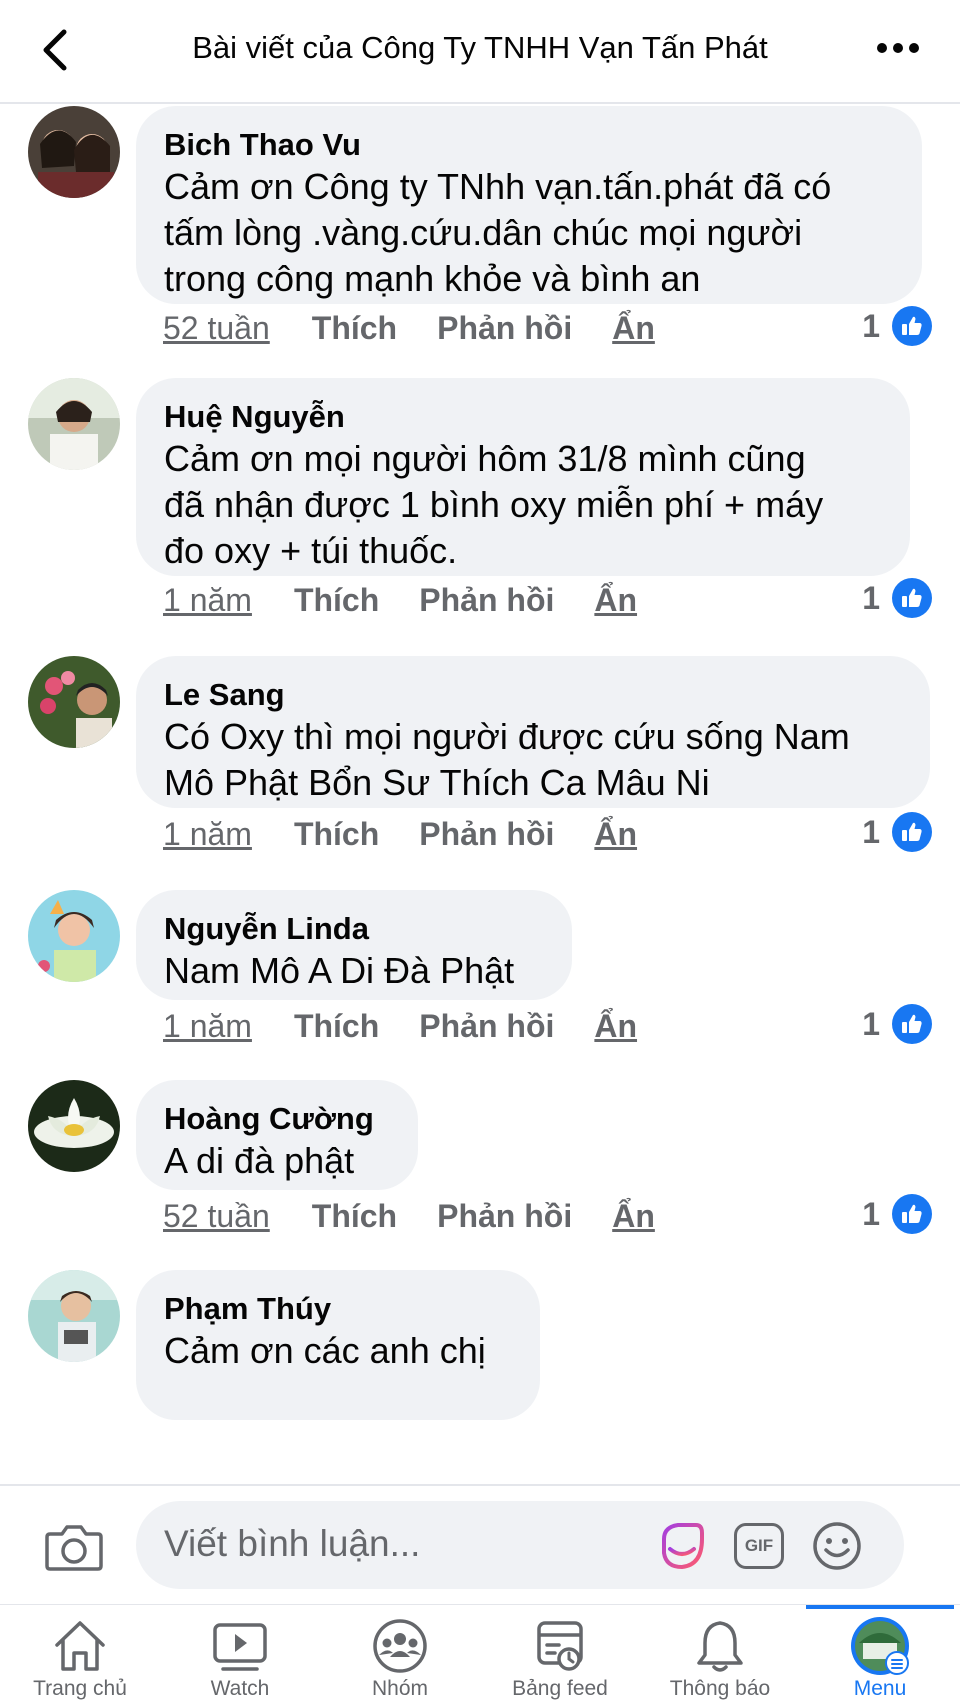 Image resolution: width=960 pixels, height=1707 pixels. What do you see at coordinates (494, 504) in the screenshot?
I see `comment-text: đã nhận được 1 bình oxy miễn phí + máy` at bounding box center [494, 504].